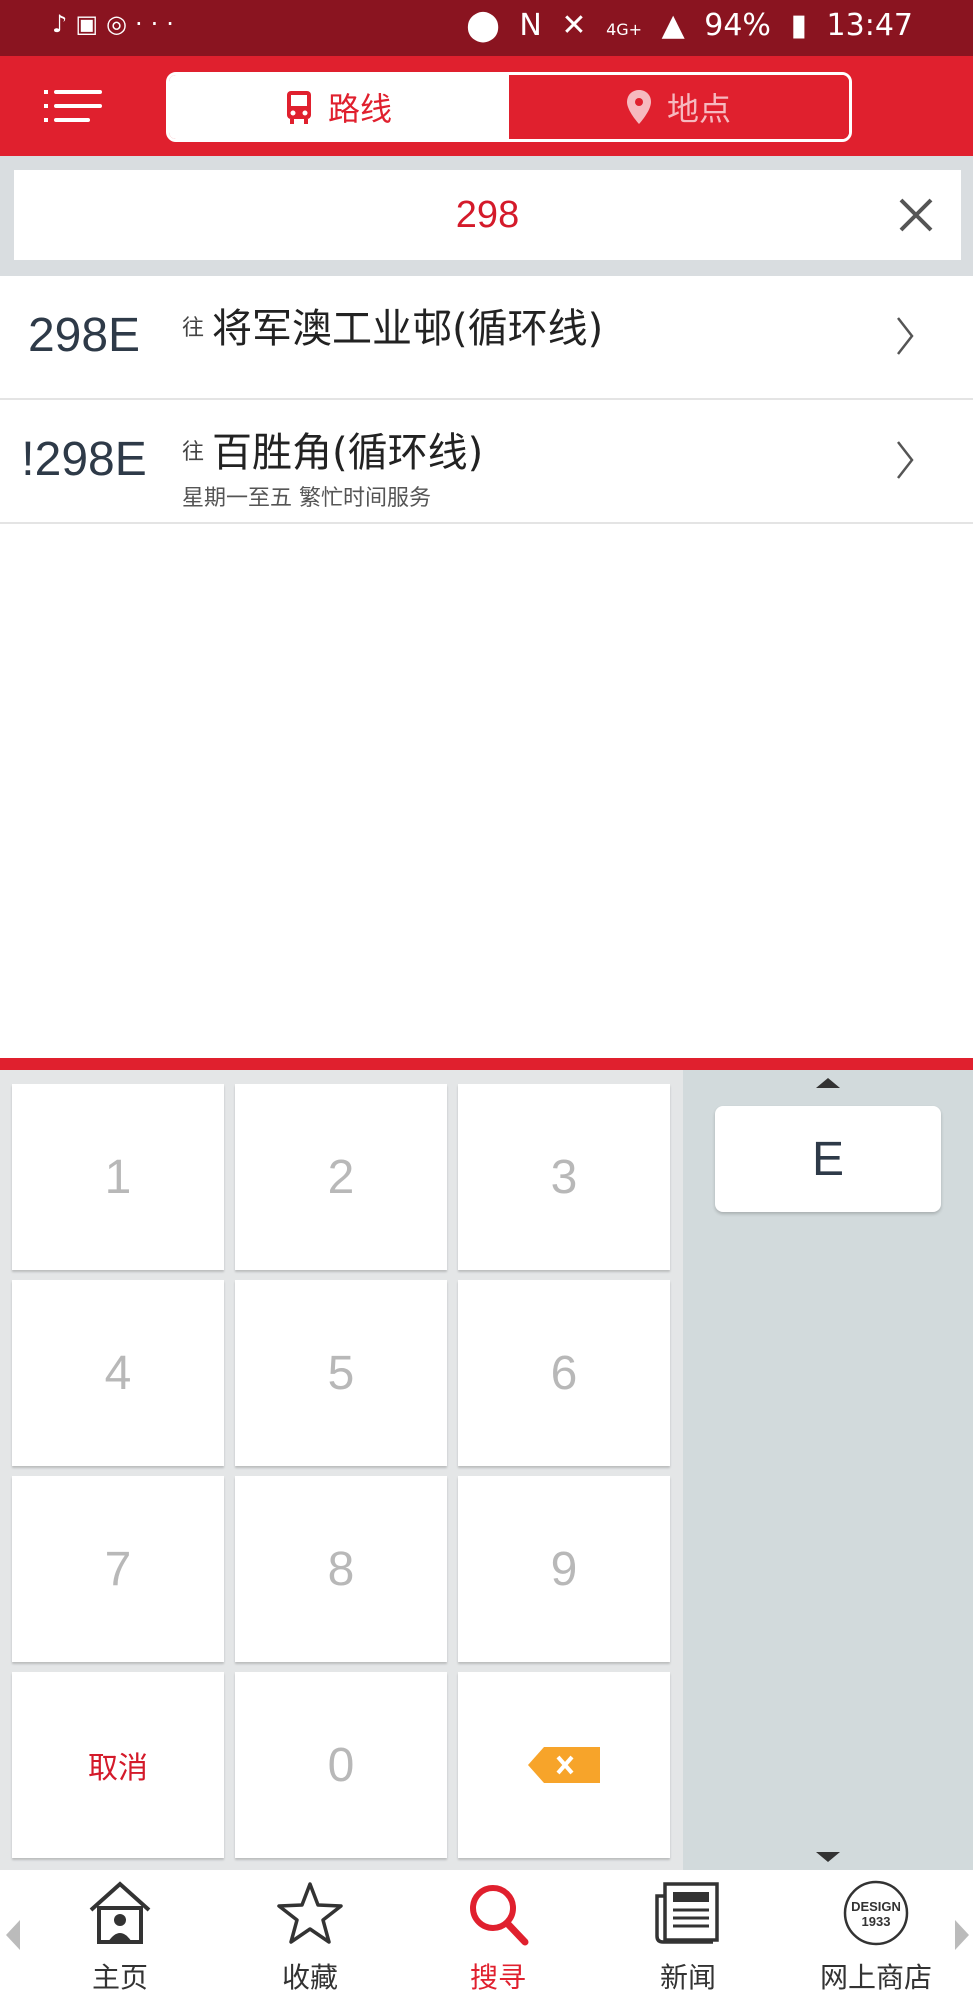 This screenshot has height=2000, width=973. I want to click on nav-online-shop: DESIGN 1933 网上商店, so click(876, 1935).